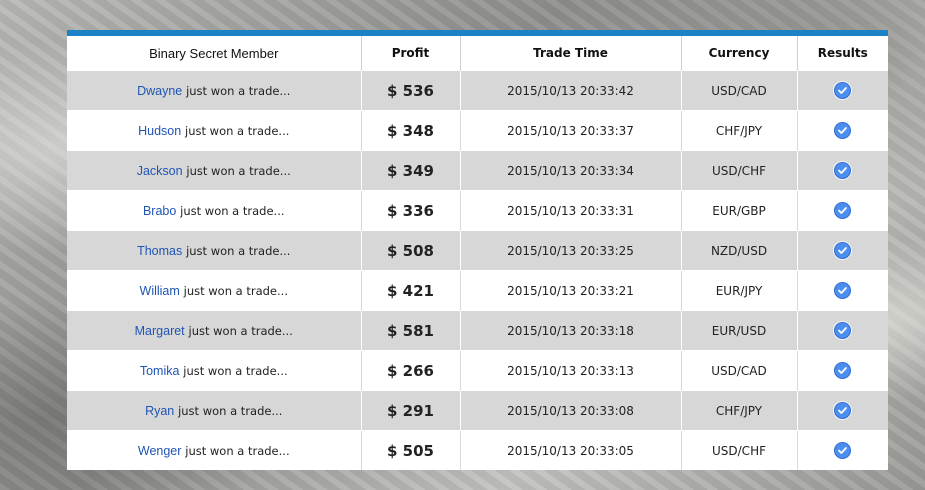  Describe the element at coordinates (571, 370) in the screenshot. I see `trade-time-cell: 2015/10/13 20:33:13` at that location.